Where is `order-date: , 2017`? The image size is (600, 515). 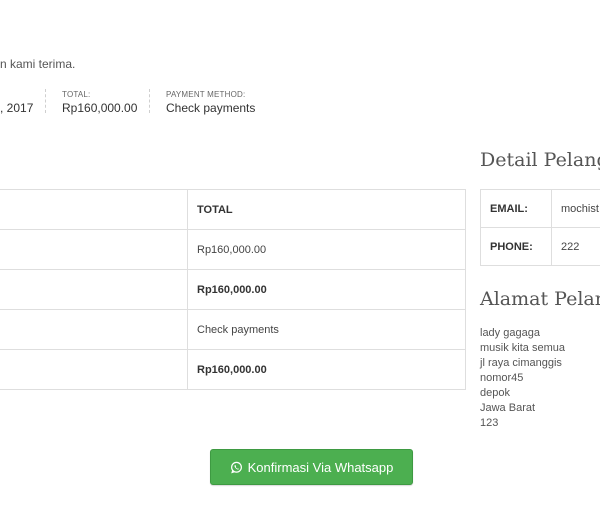 order-date: , 2017 is located at coordinates (16, 103).